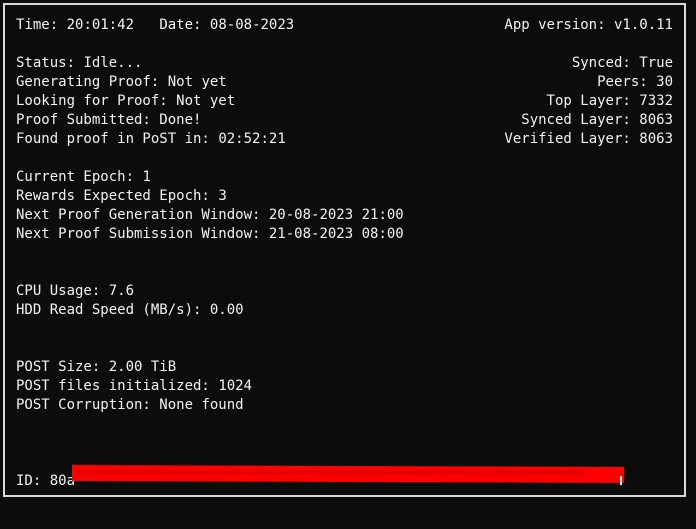 This screenshot has width=696, height=529. I want to click on post-files-value: 1024, so click(235, 386).